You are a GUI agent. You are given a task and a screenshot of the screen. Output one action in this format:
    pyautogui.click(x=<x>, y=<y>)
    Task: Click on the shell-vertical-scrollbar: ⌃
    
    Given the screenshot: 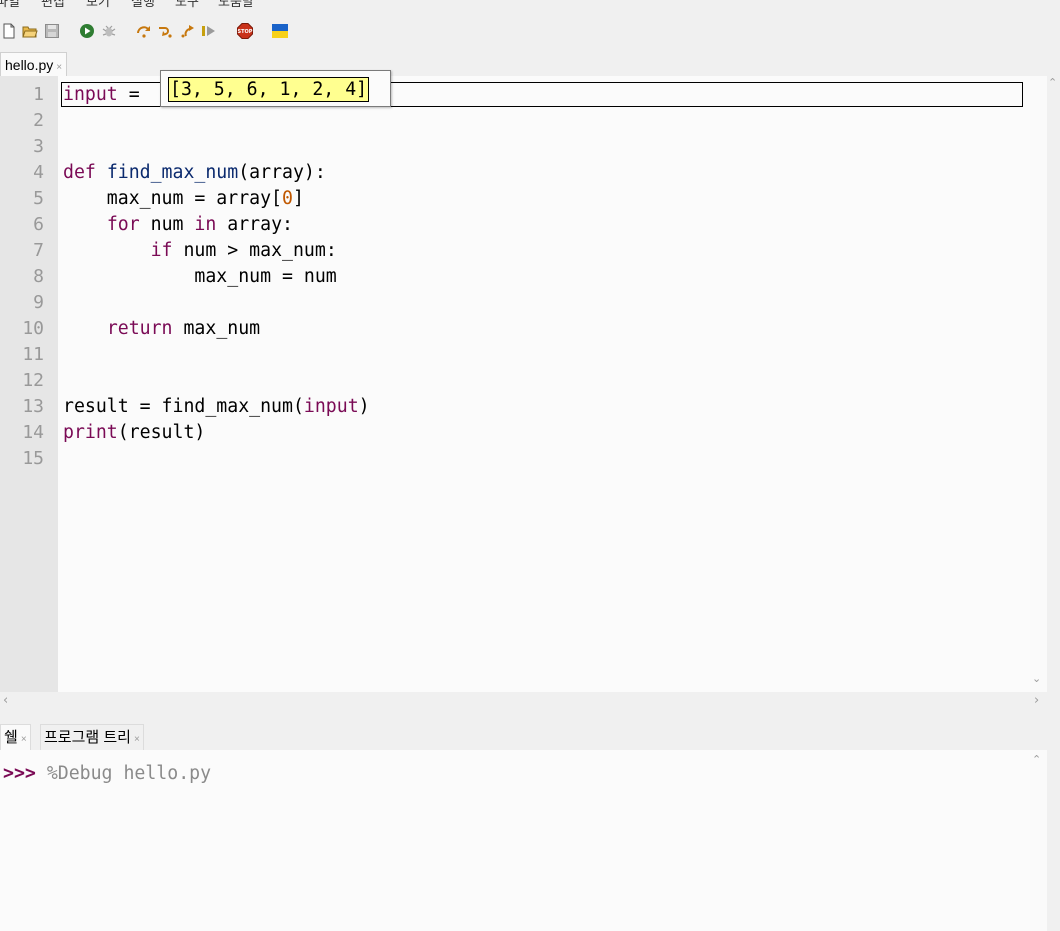 What is the action you would take?
    pyautogui.click(x=1038, y=840)
    